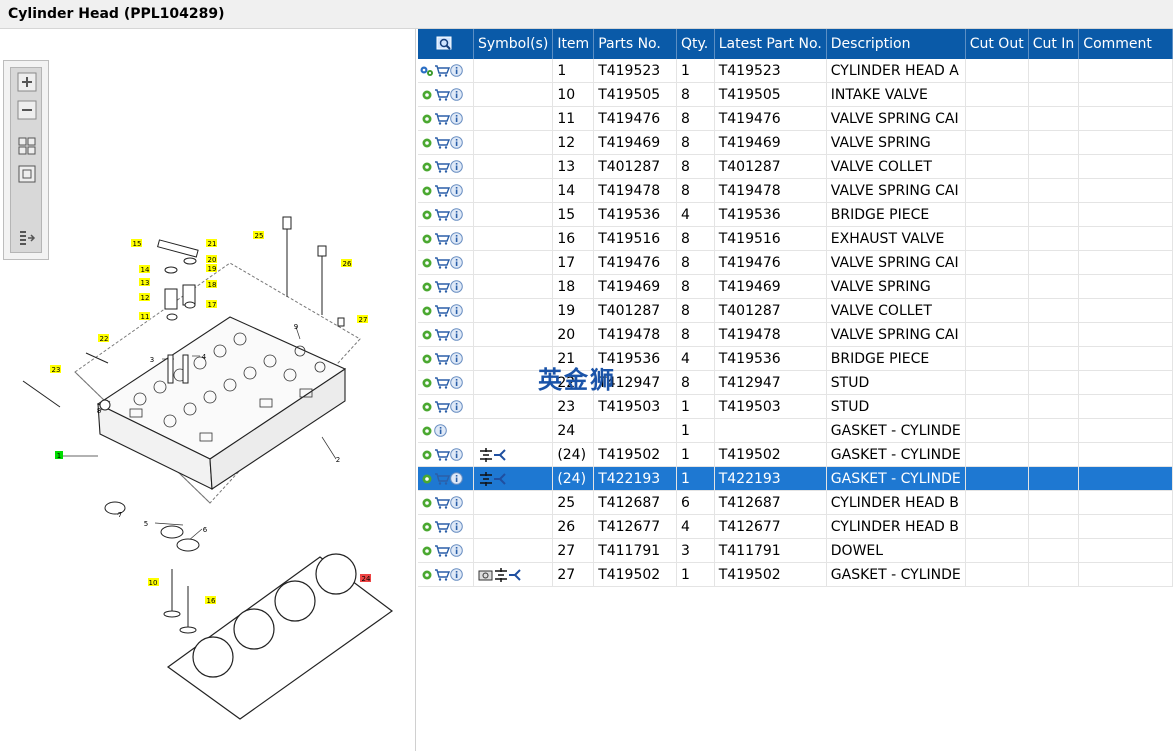  I want to click on table-row: 13 T401287 8 T401287 VALVE COLLET, so click(795, 166).